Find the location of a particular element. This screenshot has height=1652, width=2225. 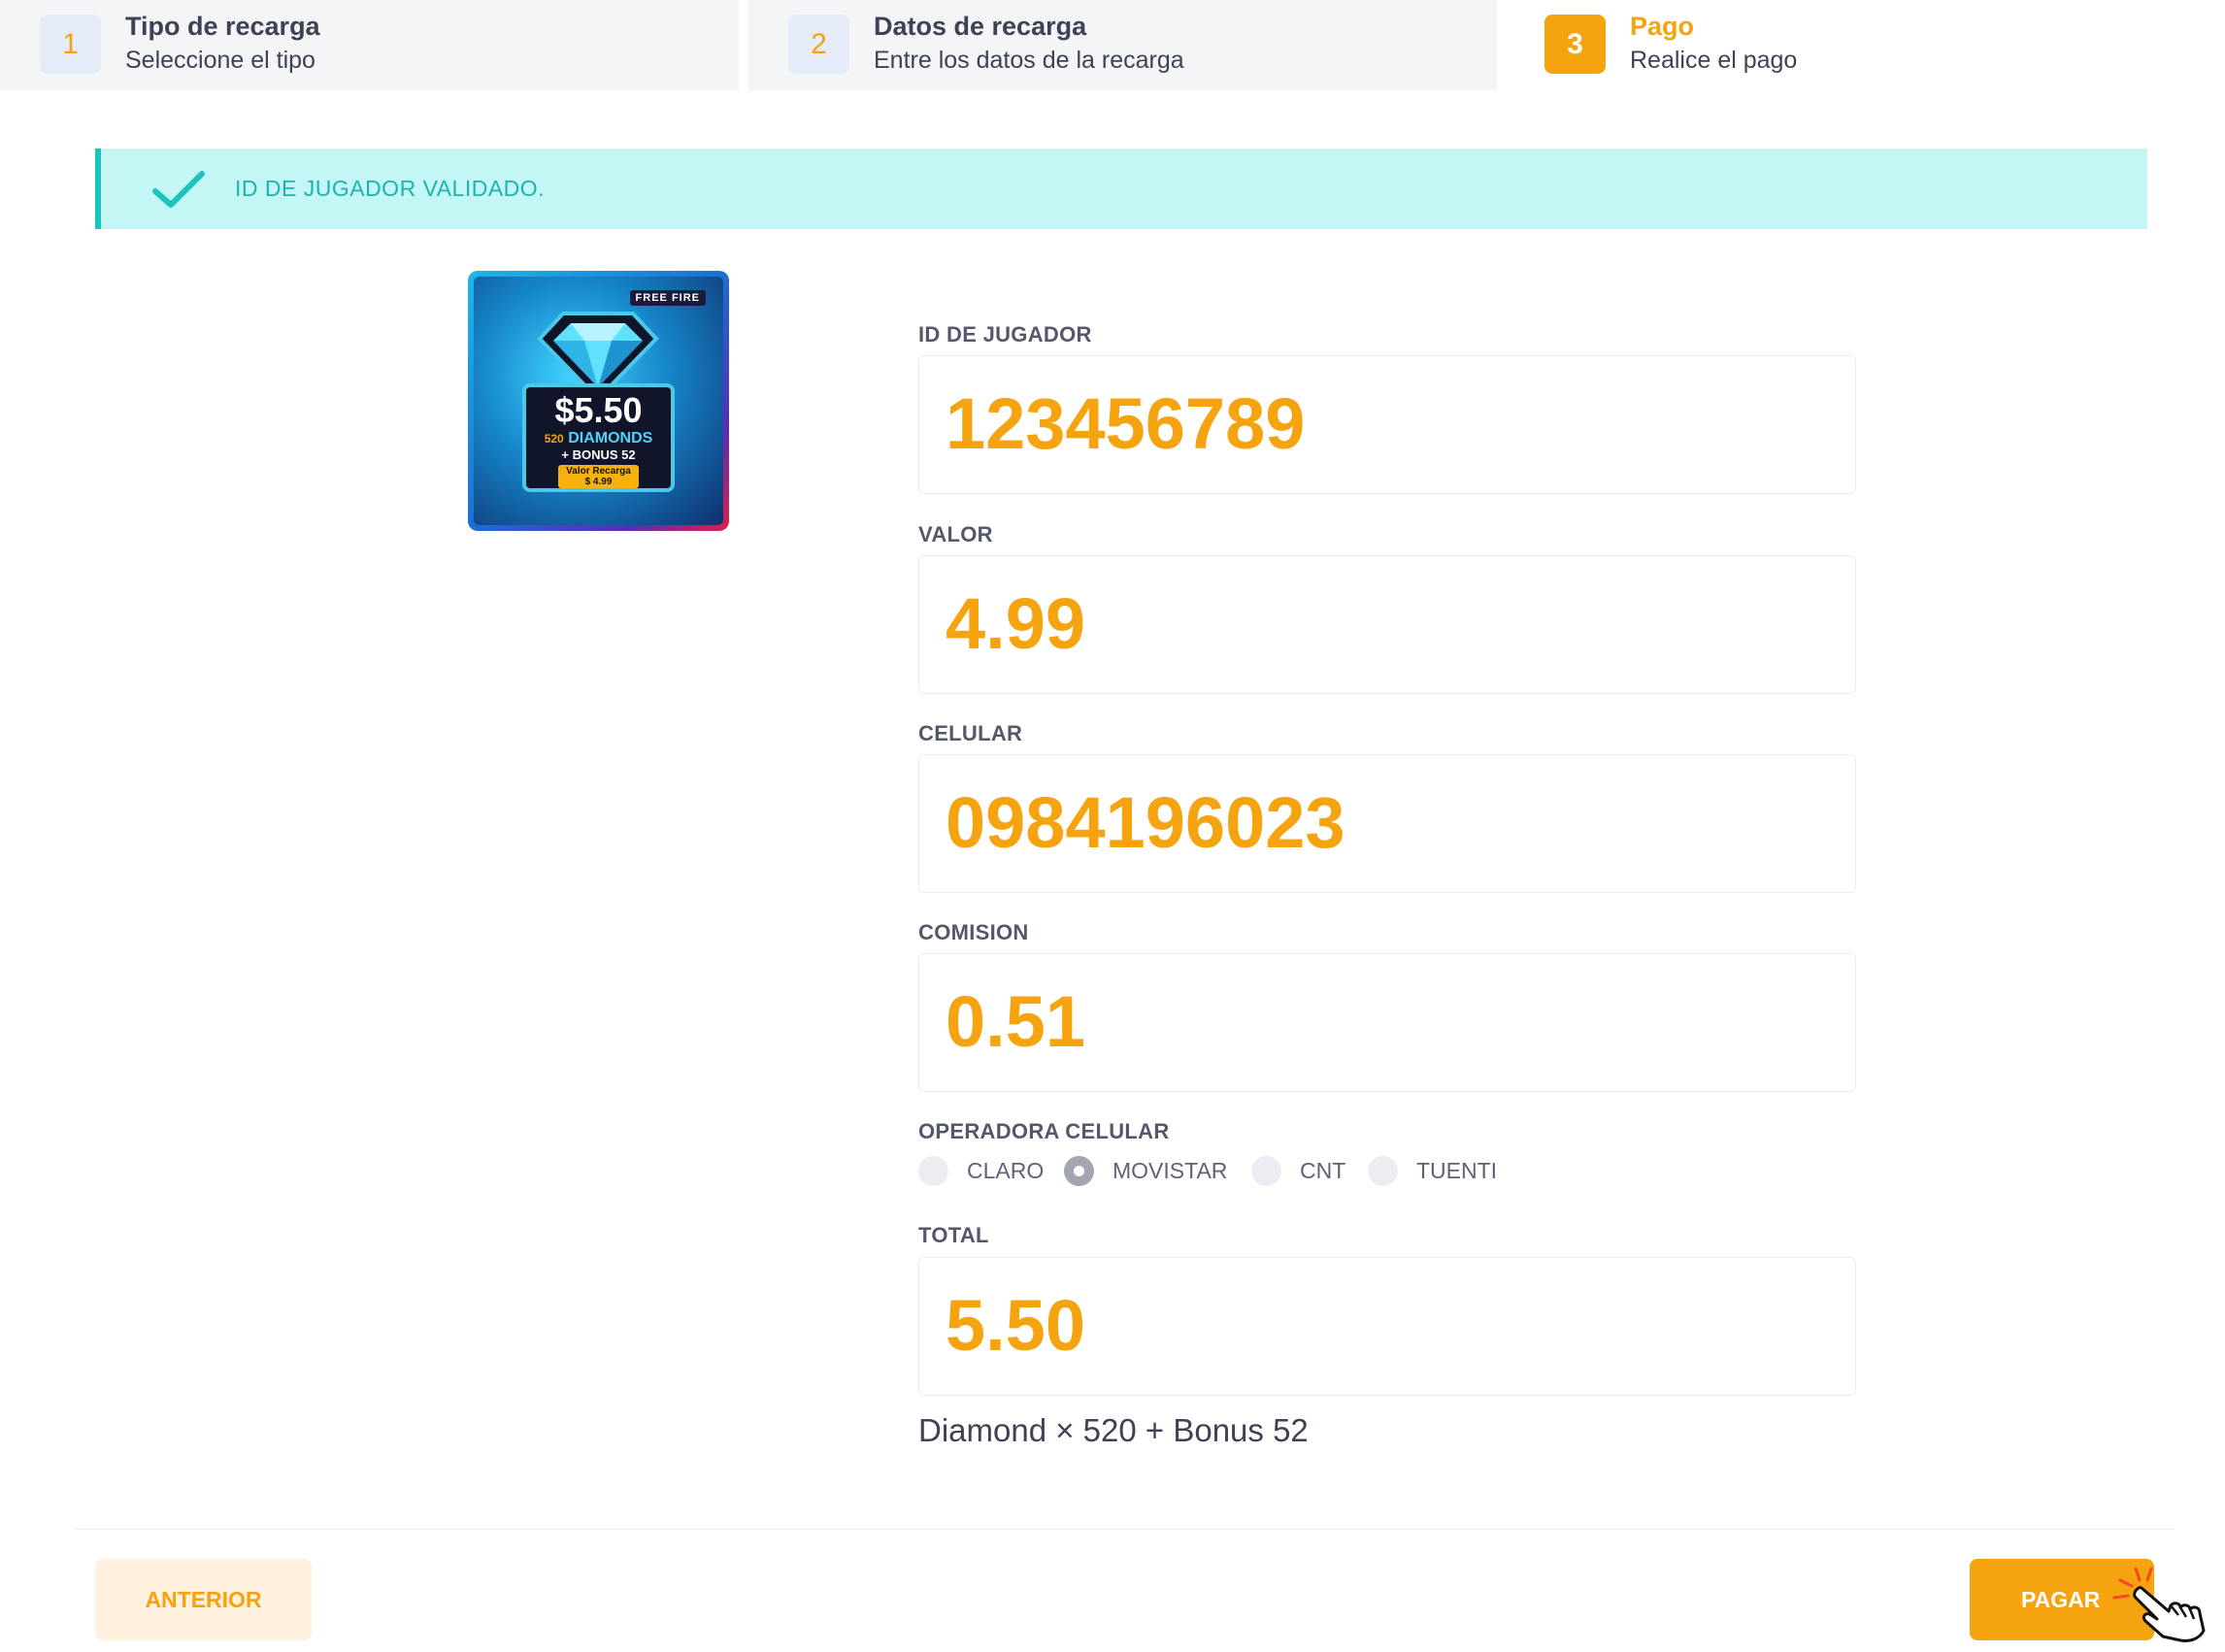

player-id-field: 123456789 is located at coordinates (1387, 424).